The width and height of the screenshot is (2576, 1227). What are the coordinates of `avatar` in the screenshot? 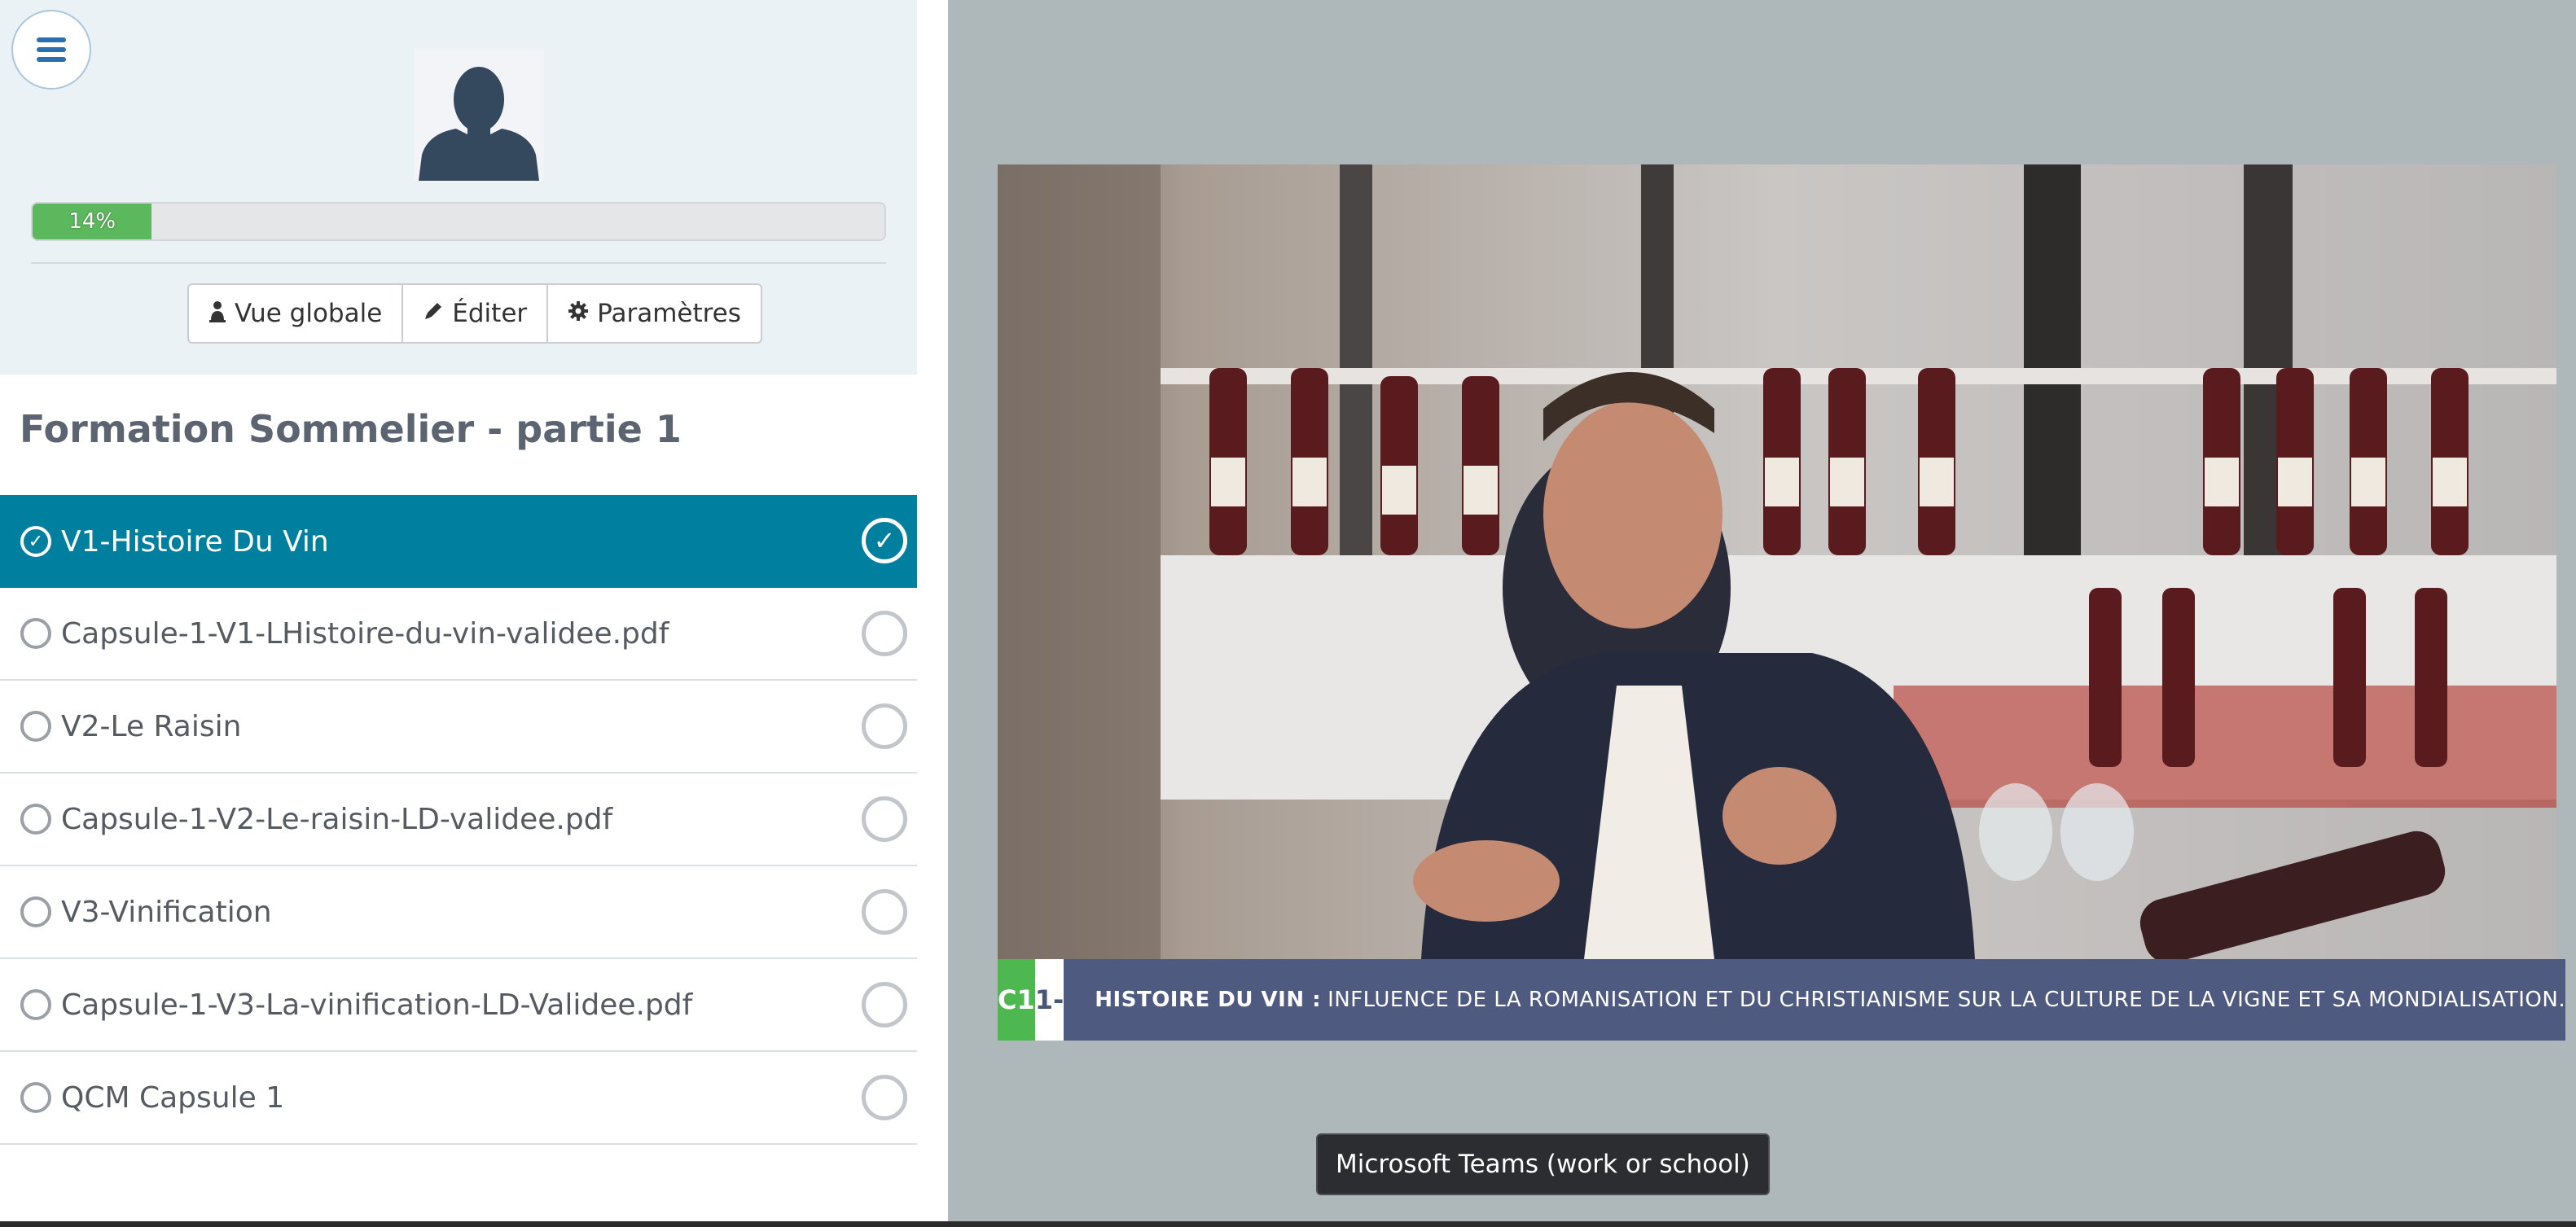 It's located at (479, 115).